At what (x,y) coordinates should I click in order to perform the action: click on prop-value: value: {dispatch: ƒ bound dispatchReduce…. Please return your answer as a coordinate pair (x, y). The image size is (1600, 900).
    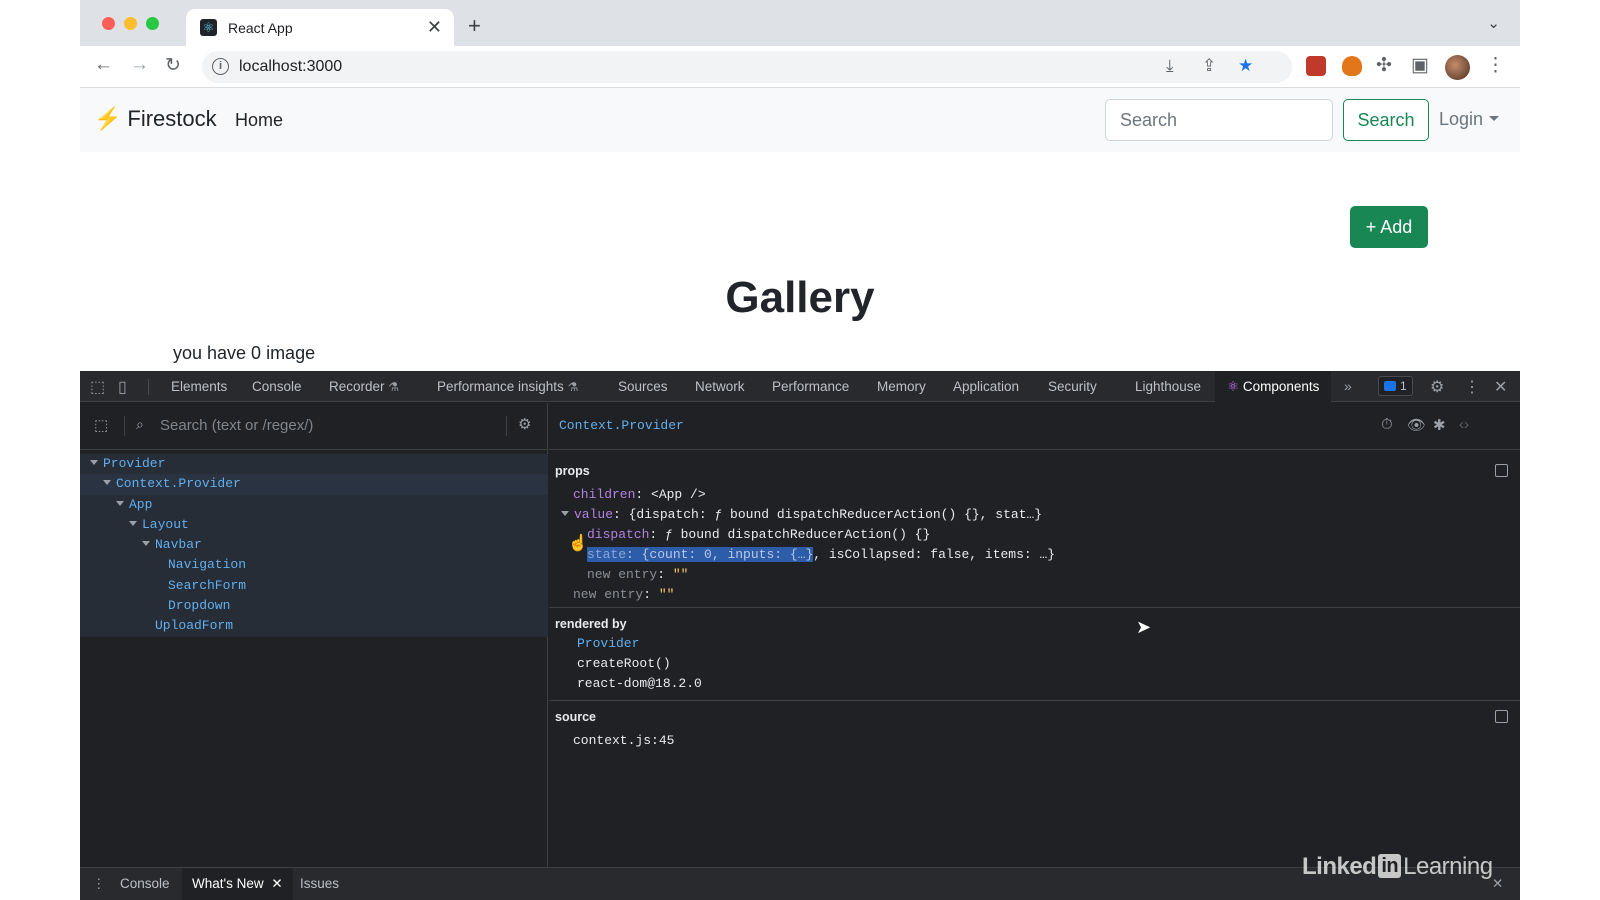
    Looking at the image, I should click on (801, 514).